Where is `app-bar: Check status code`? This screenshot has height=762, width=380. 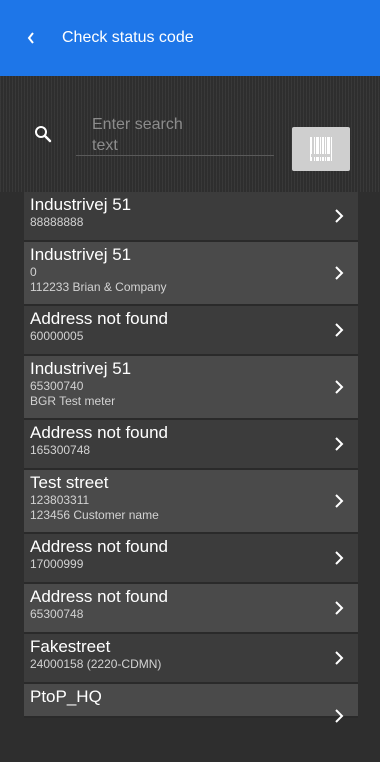
app-bar: Check status code is located at coordinates (190, 38).